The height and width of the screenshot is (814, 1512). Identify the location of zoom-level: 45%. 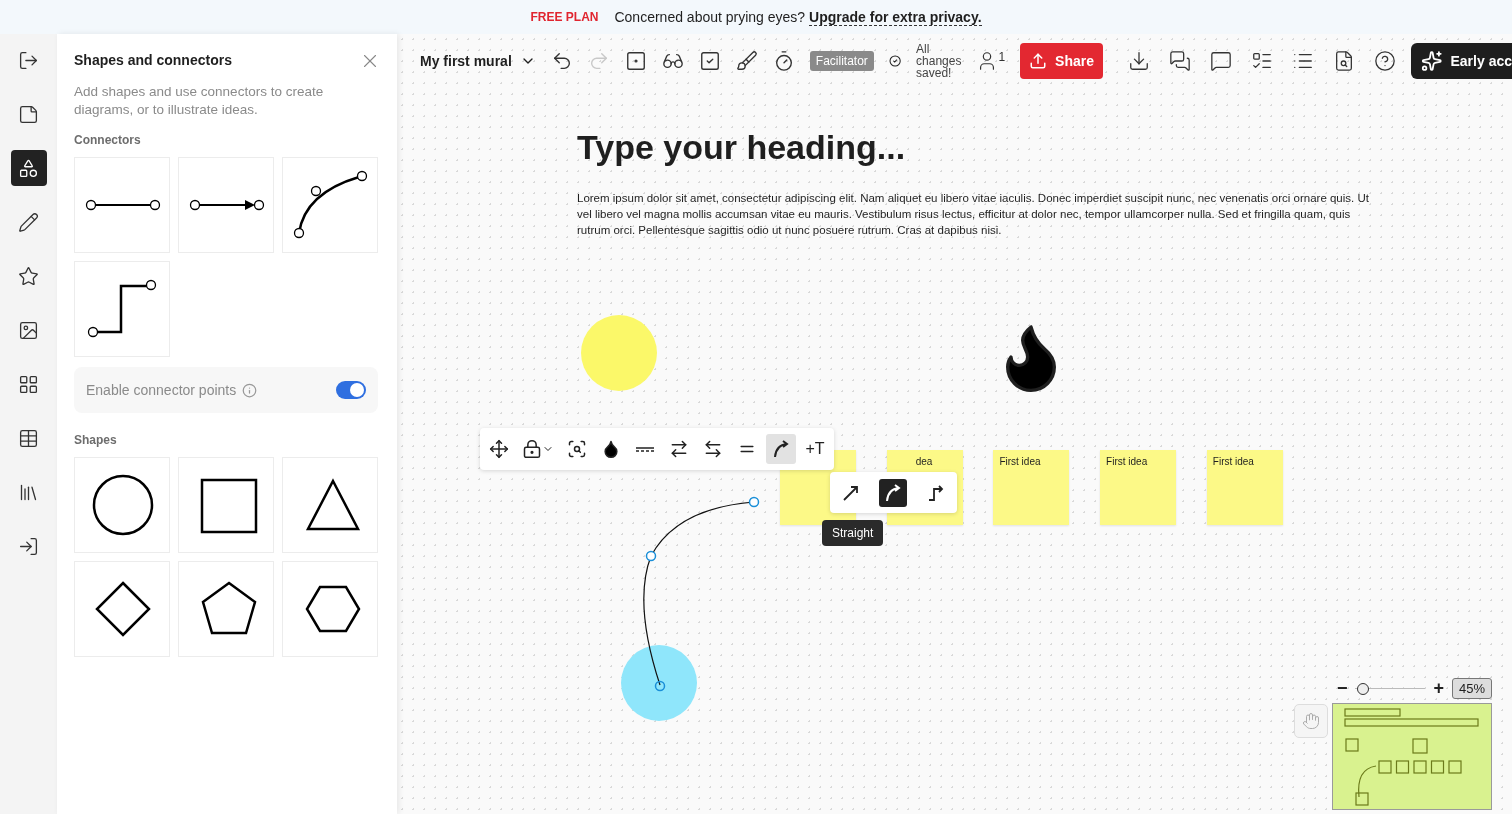
(1471, 688).